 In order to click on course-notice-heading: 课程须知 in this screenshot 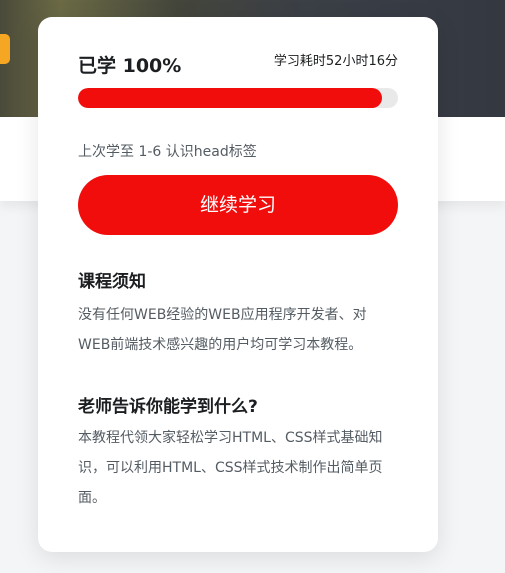, I will do `click(112, 282)`.